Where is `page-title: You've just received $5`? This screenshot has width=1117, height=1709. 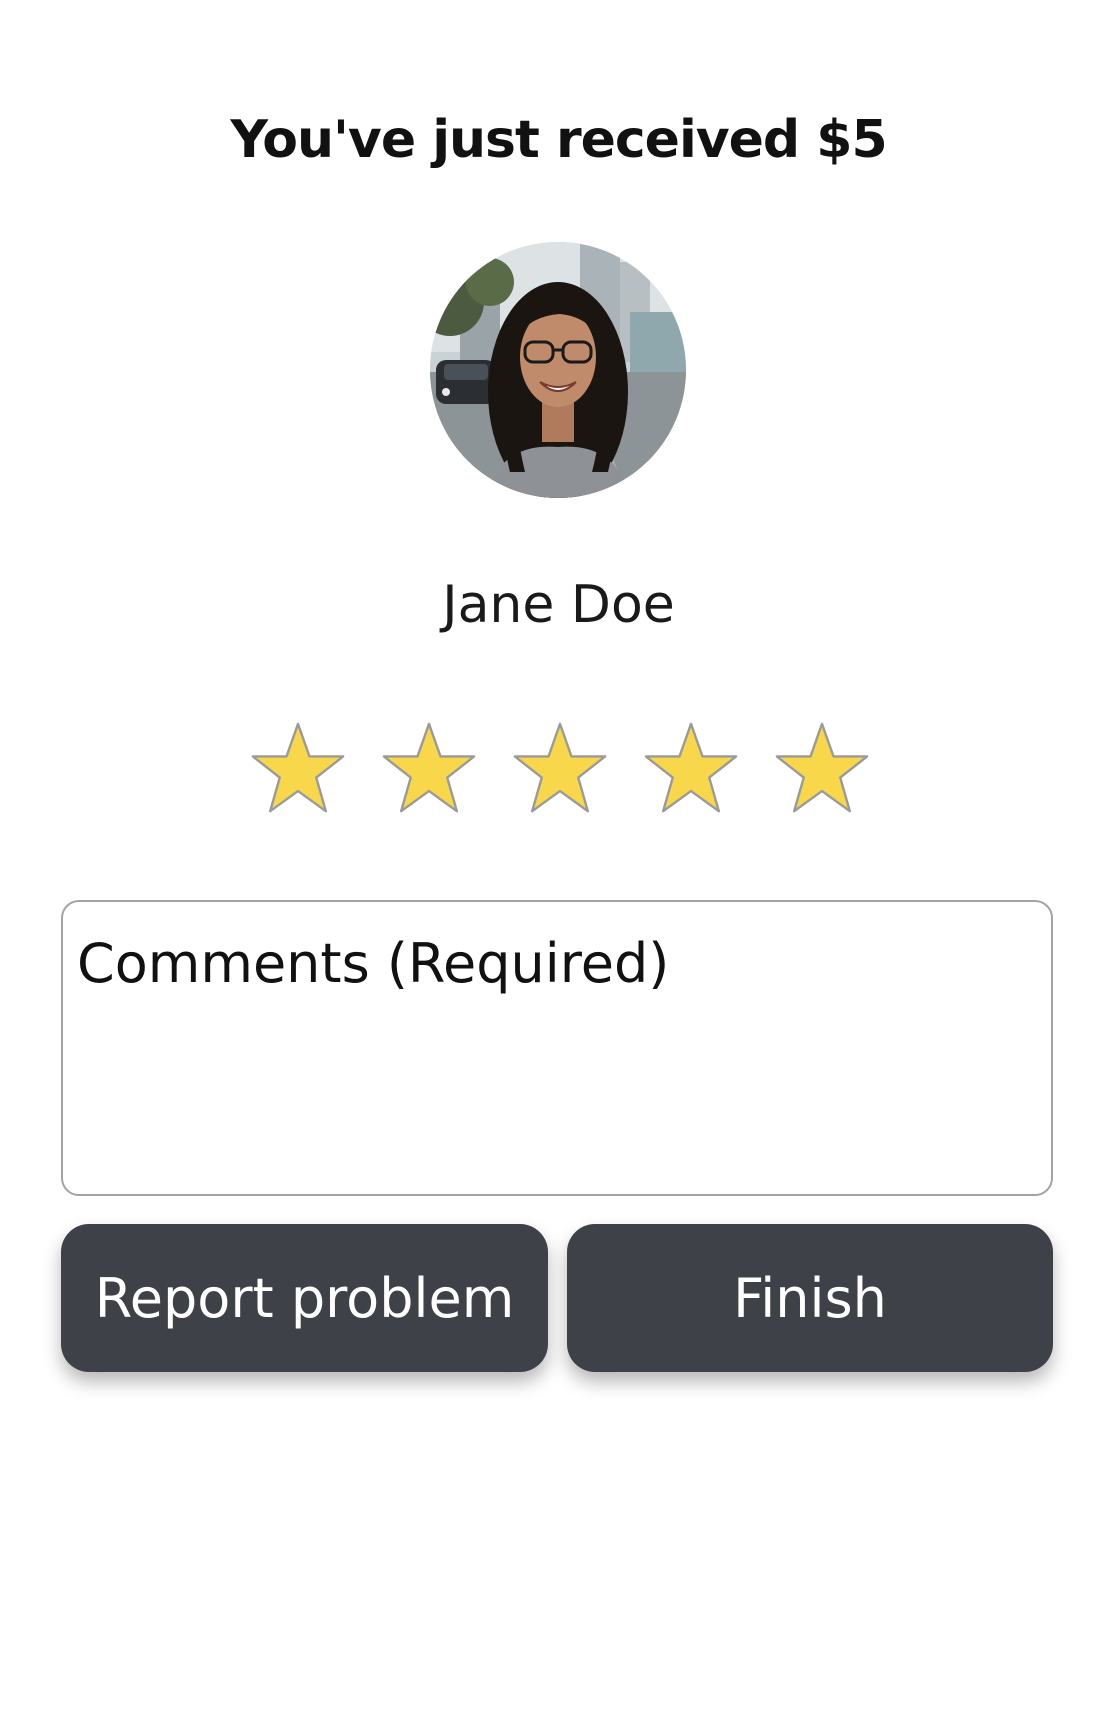 page-title: You've just received $5 is located at coordinates (558, 140).